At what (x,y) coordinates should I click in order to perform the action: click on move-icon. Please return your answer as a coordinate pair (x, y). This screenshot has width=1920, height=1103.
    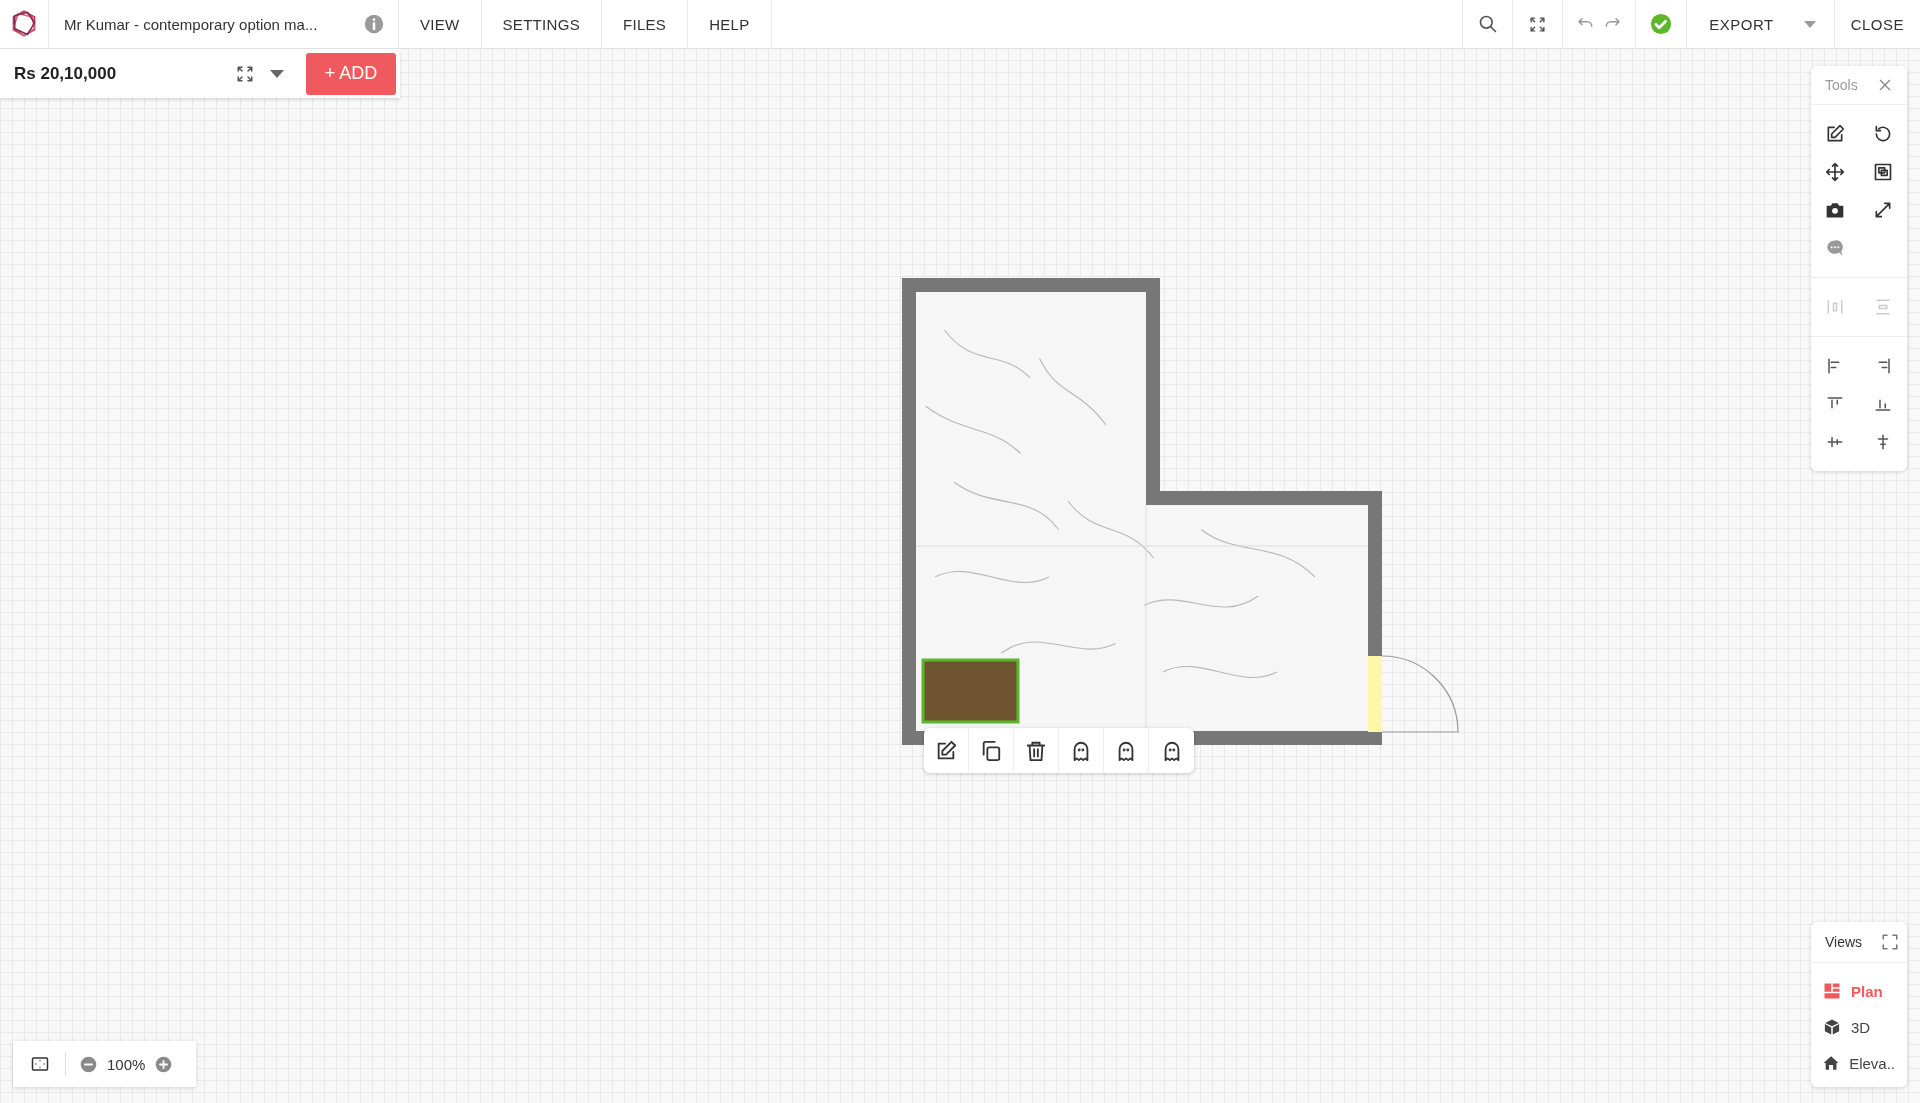
    Looking at the image, I should click on (1835, 172).